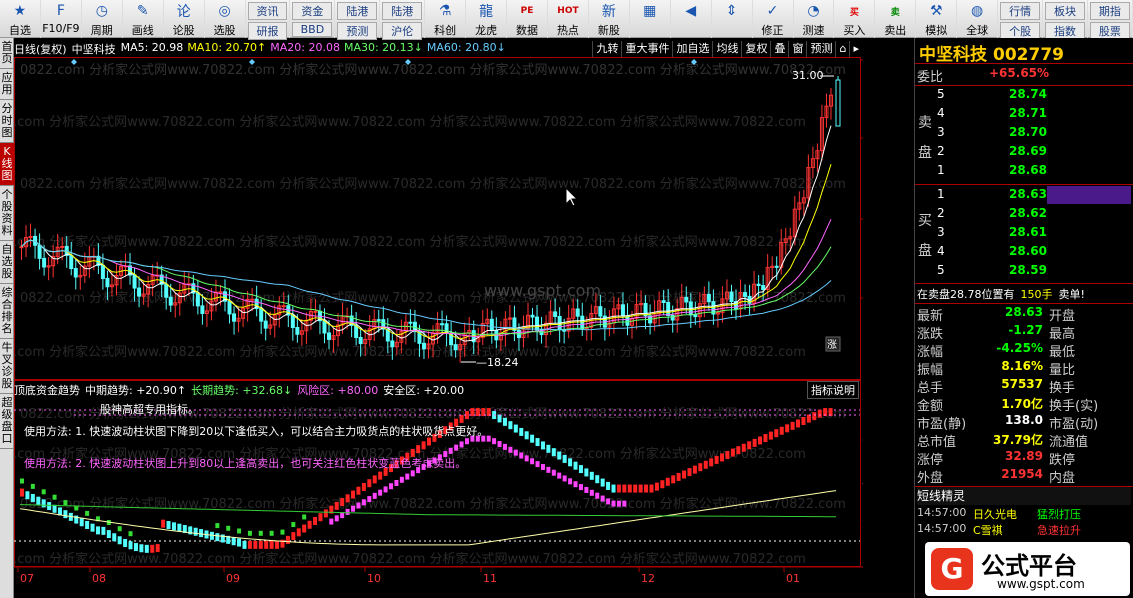 The image size is (1133, 598). What do you see at coordinates (995, 514) in the screenshot?
I see `elf-stock: 日久光电` at bounding box center [995, 514].